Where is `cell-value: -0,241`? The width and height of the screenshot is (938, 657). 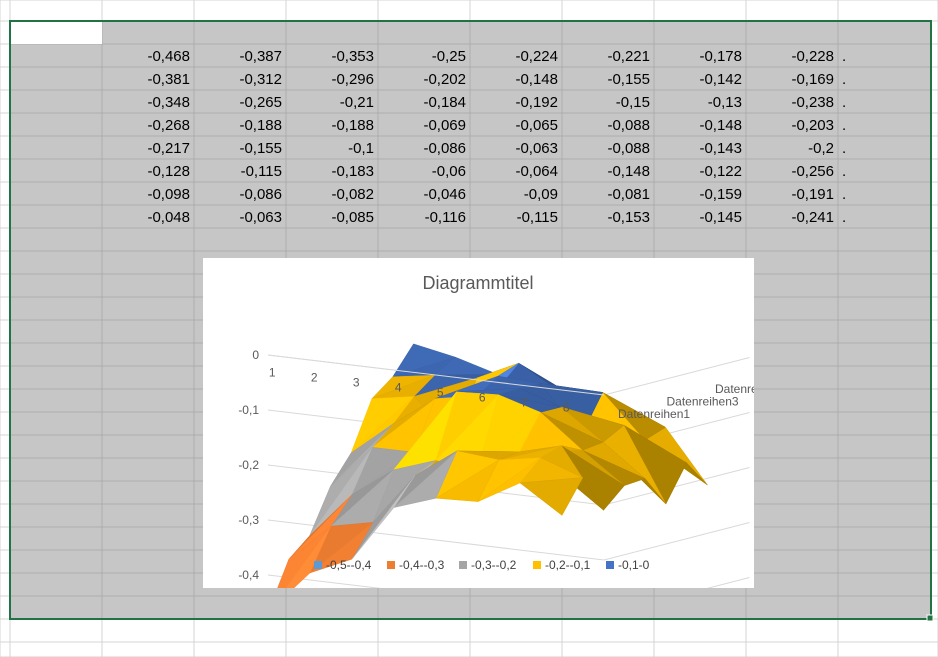 cell-value: -0,241 is located at coordinates (812, 217).